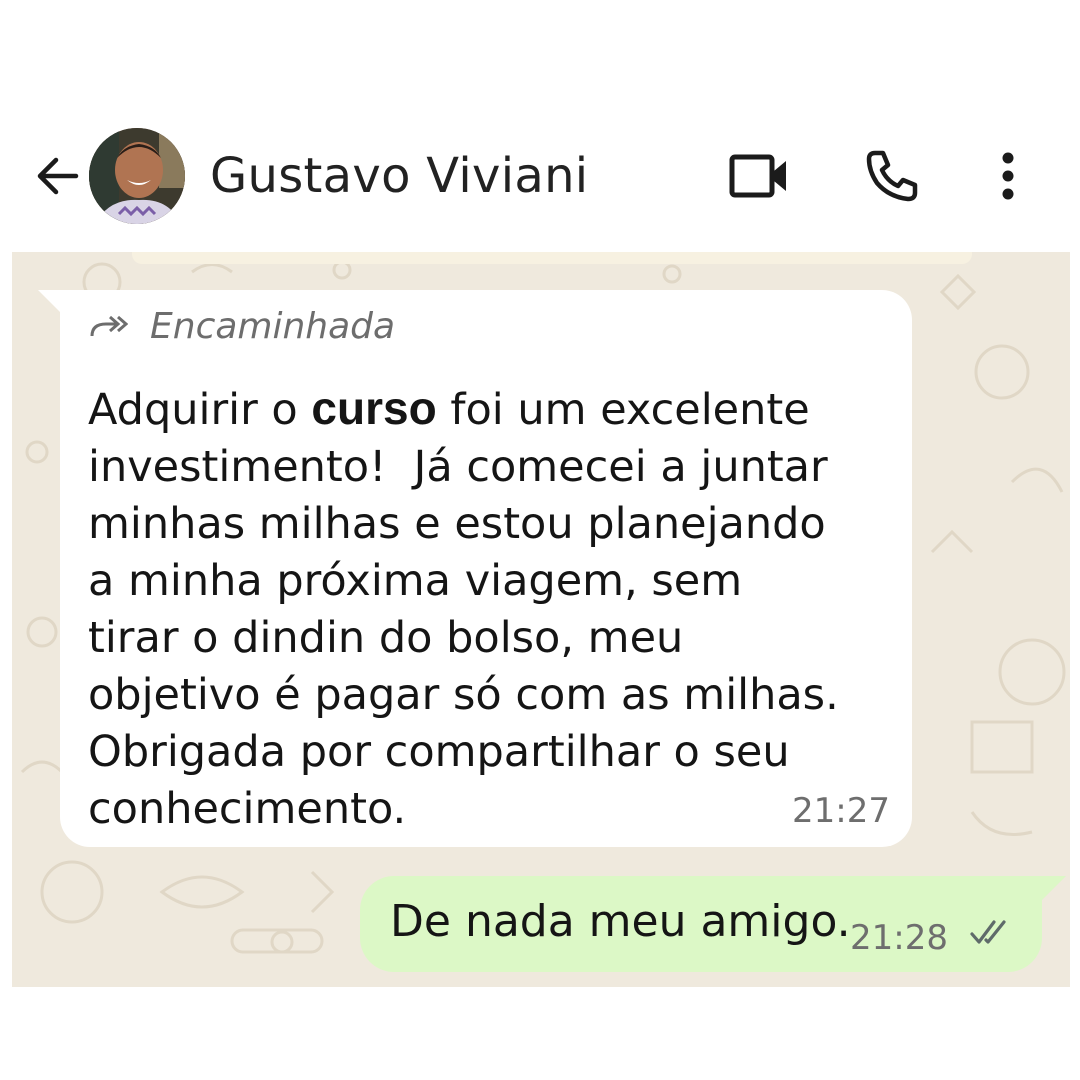 The image size is (1080, 1080). What do you see at coordinates (273, 326) in the screenshot?
I see `forwarded-label: Encaminhada` at bounding box center [273, 326].